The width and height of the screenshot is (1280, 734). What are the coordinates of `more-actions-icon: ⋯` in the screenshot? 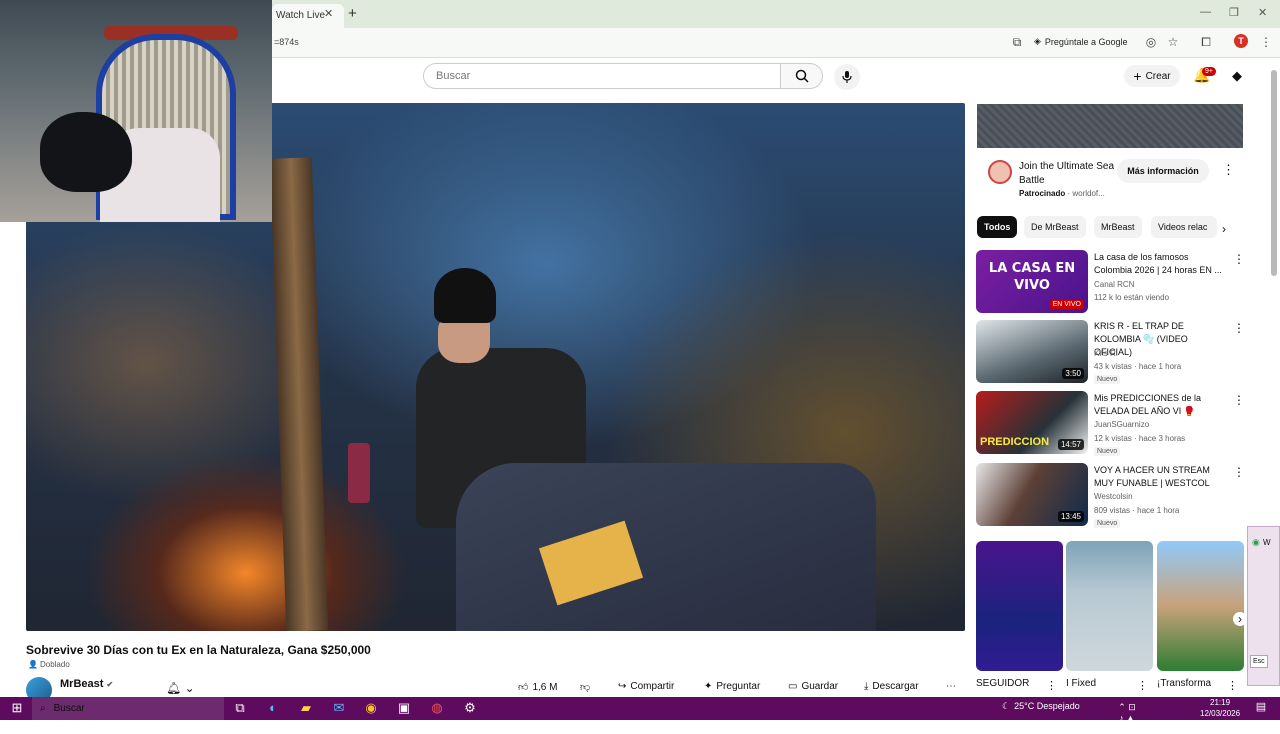 It's located at (951, 686).